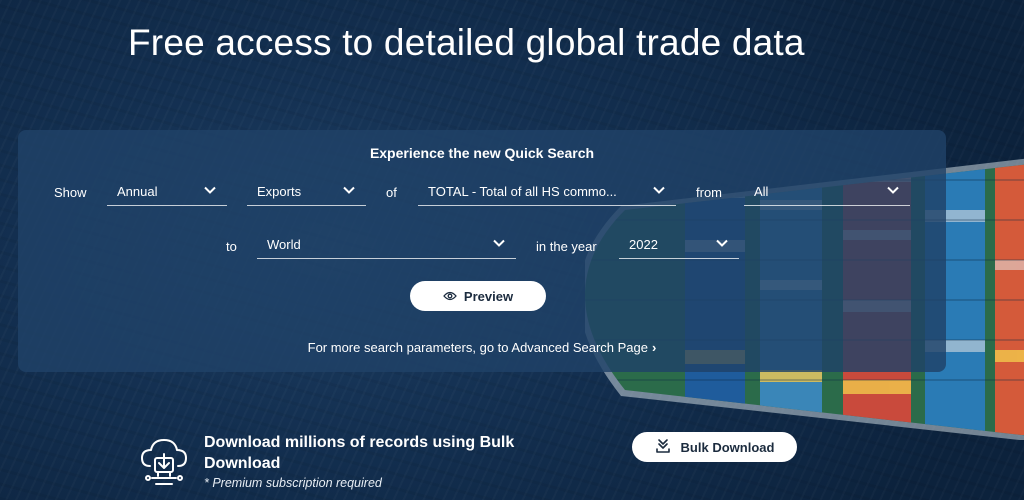 The image size is (1024, 500). I want to click on of-label: of, so click(391, 192).